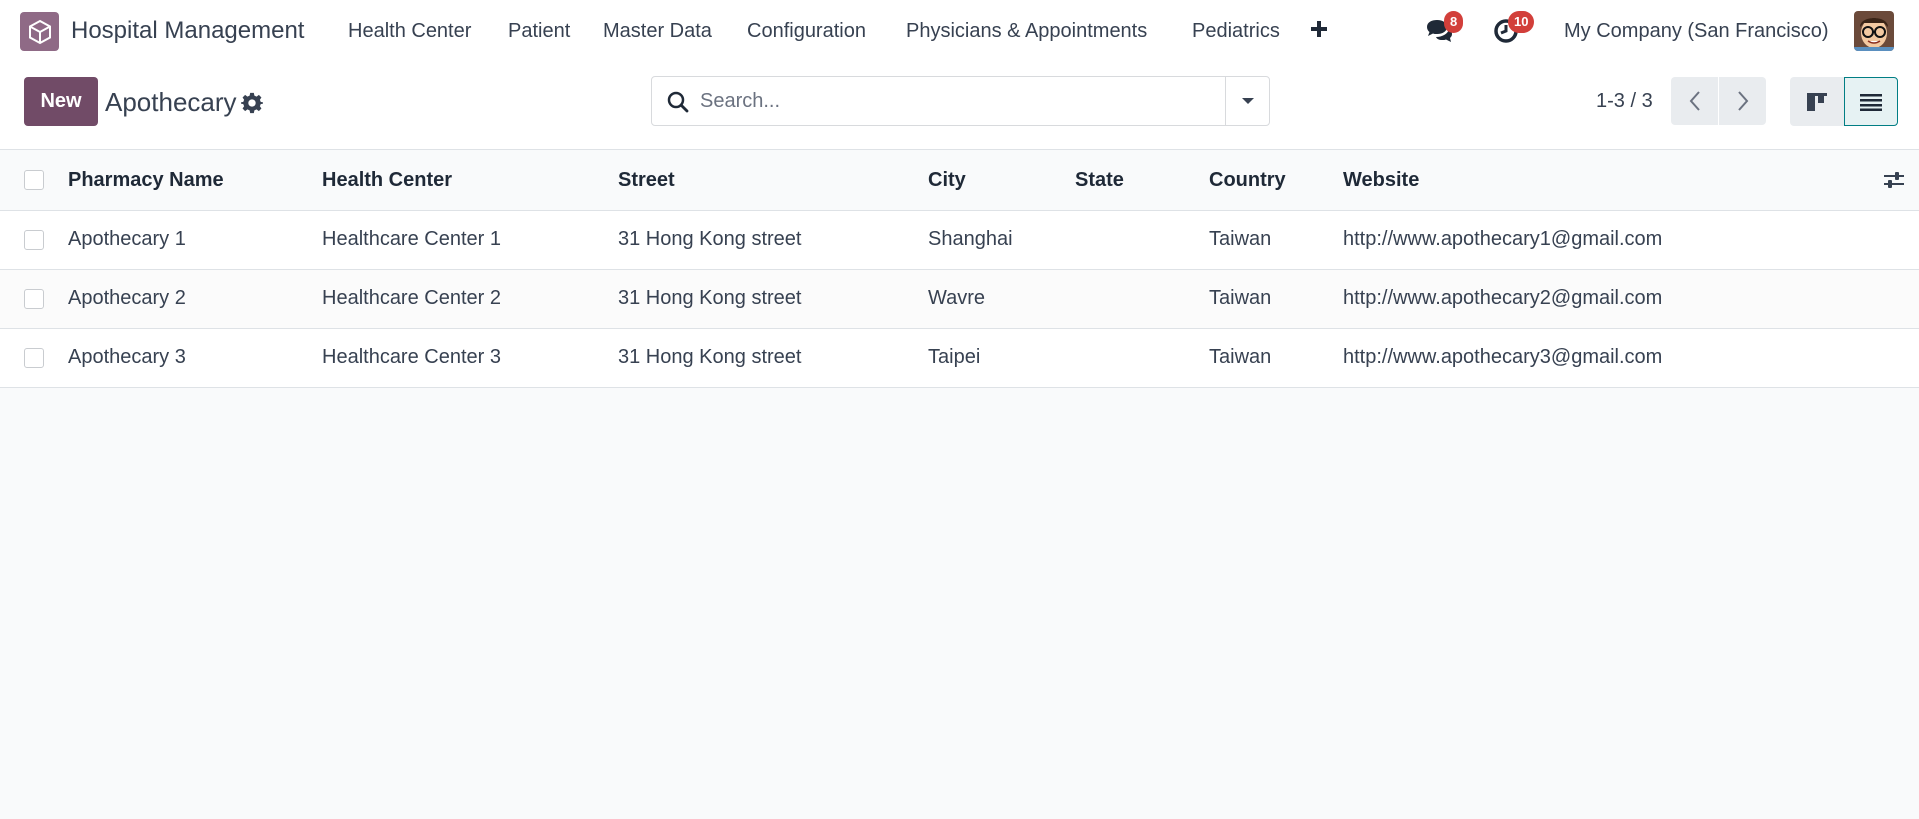 The height and width of the screenshot is (819, 1919). Describe the element at coordinates (1001, 358) in the screenshot. I see `cell-city: Taipei` at that location.